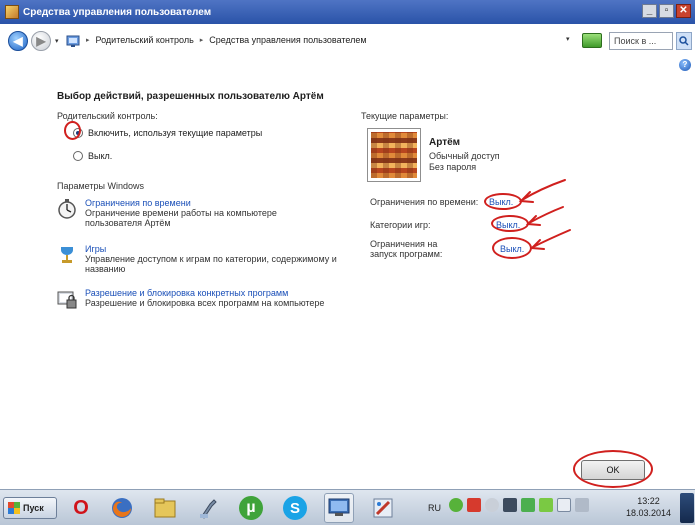  I want to click on language-indicator: RU, so click(434, 508).